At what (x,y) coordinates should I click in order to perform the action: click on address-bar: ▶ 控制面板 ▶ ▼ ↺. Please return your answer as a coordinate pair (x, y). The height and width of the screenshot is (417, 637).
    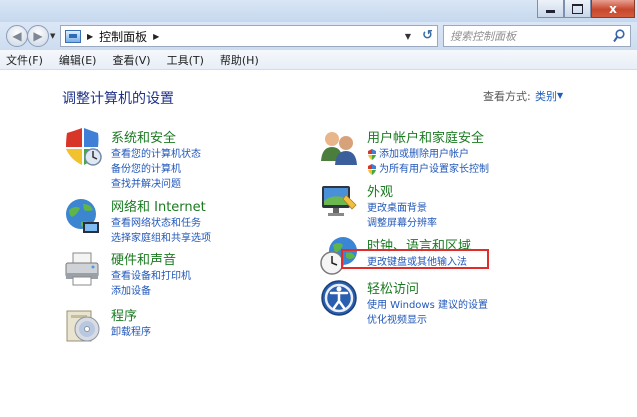
    Looking at the image, I should click on (249, 36).